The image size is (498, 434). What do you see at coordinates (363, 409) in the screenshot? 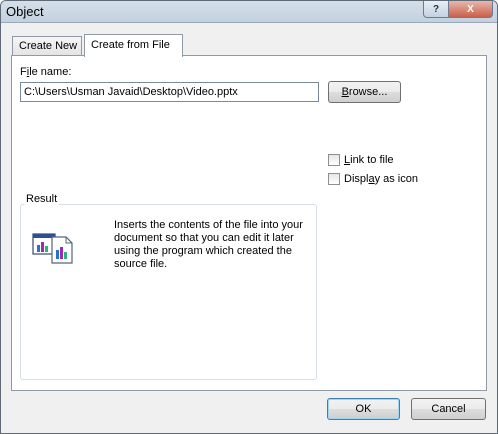
I see `ok-button: OK` at bounding box center [363, 409].